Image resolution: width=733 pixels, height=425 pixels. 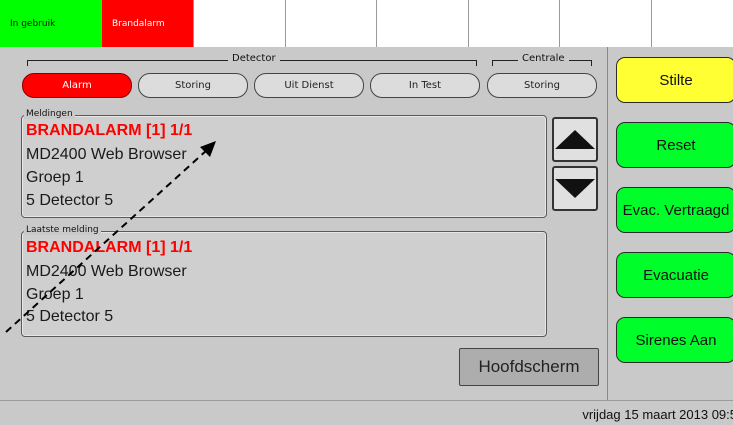 What do you see at coordinates (70, 316) in the screenshot?
I see `last-message-detector-line: 5 Detector 5` at bounding box center [70, 316].